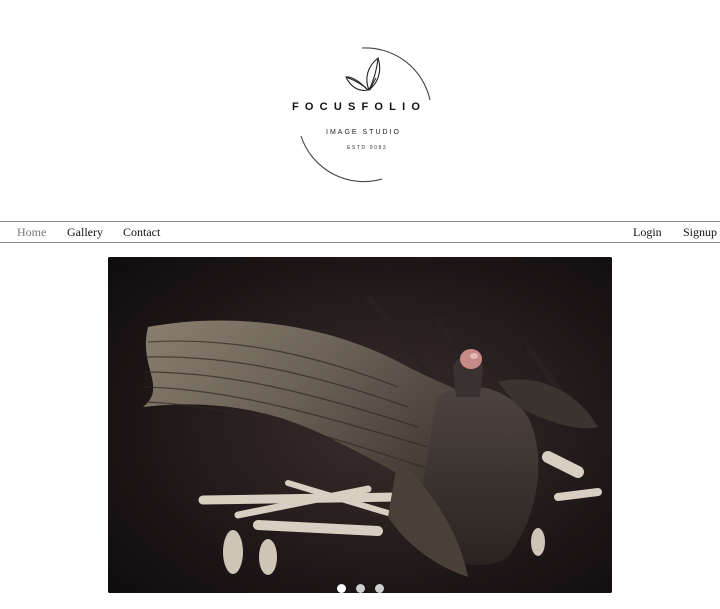  Describe the element at coordinates (365, 115) in the screenshot. I see `logo-emblem` at that location.